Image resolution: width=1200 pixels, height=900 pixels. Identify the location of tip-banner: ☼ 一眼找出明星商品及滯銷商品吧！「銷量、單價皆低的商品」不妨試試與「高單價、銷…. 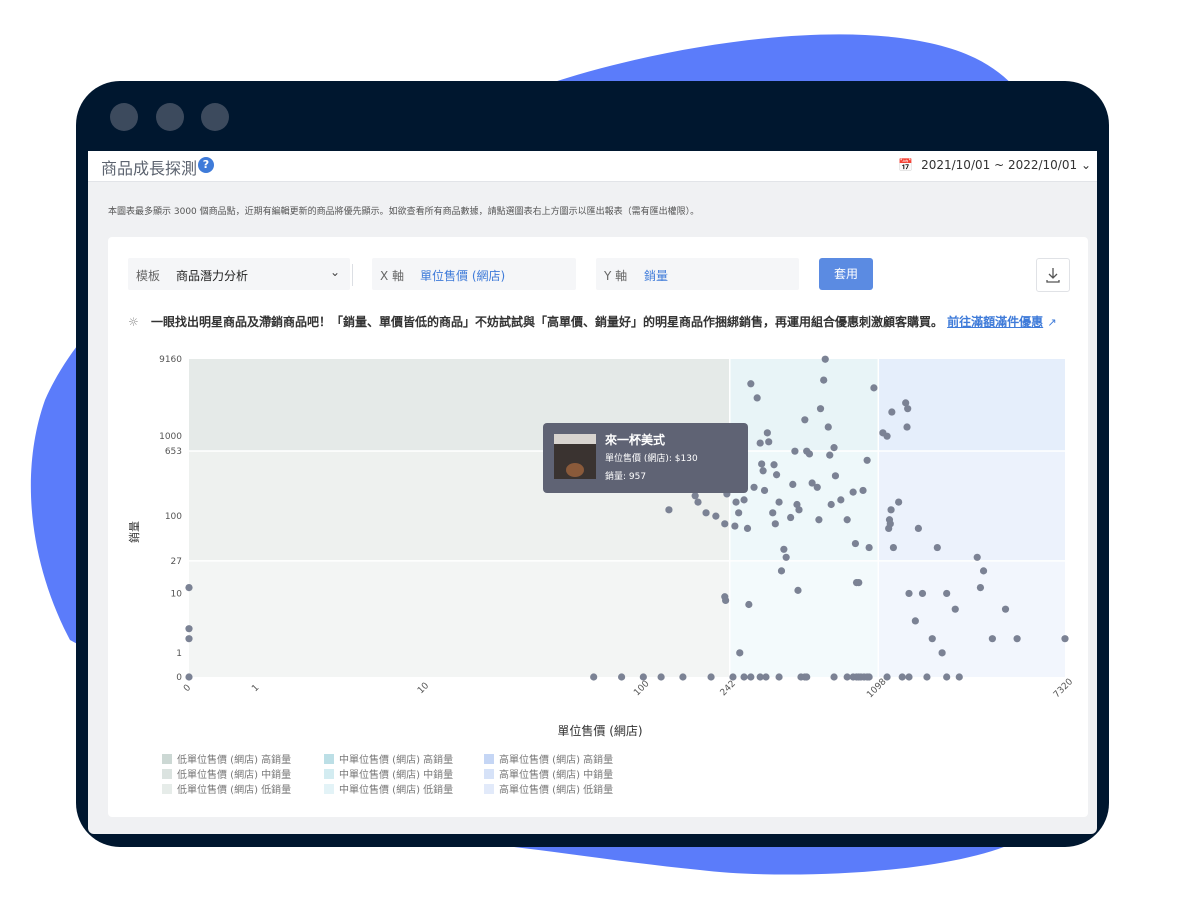
(592, 321).